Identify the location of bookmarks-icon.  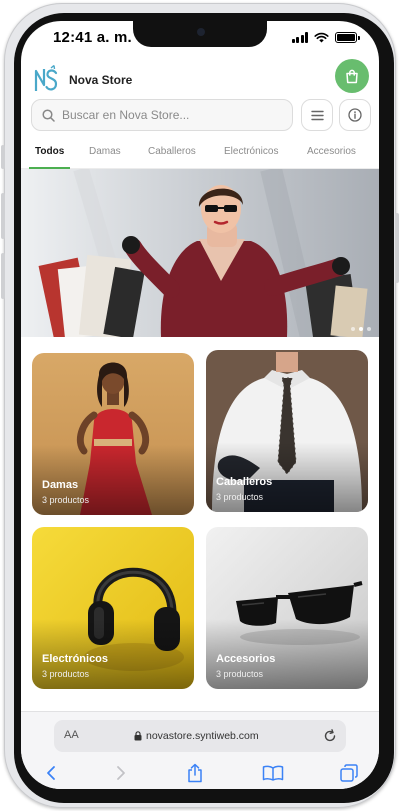
(273, 773).